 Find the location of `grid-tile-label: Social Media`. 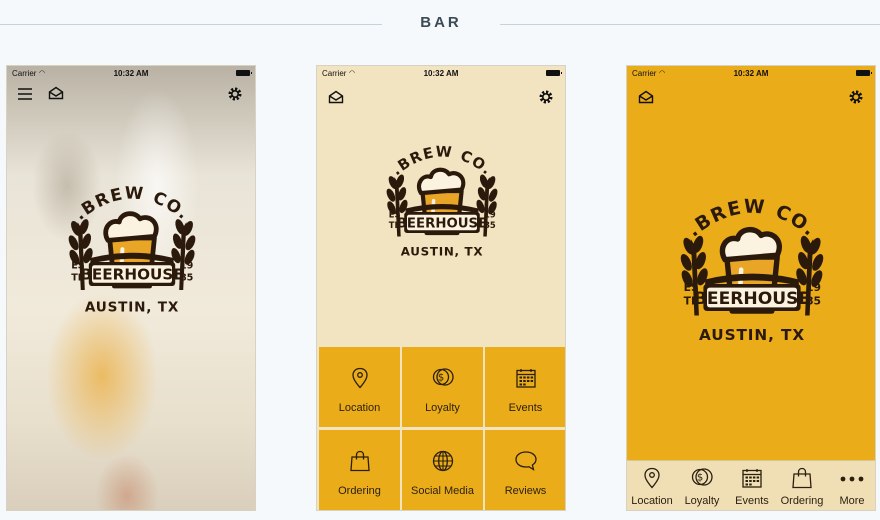

grid-tile-label: Social Media is located at coordinates (442, 491).